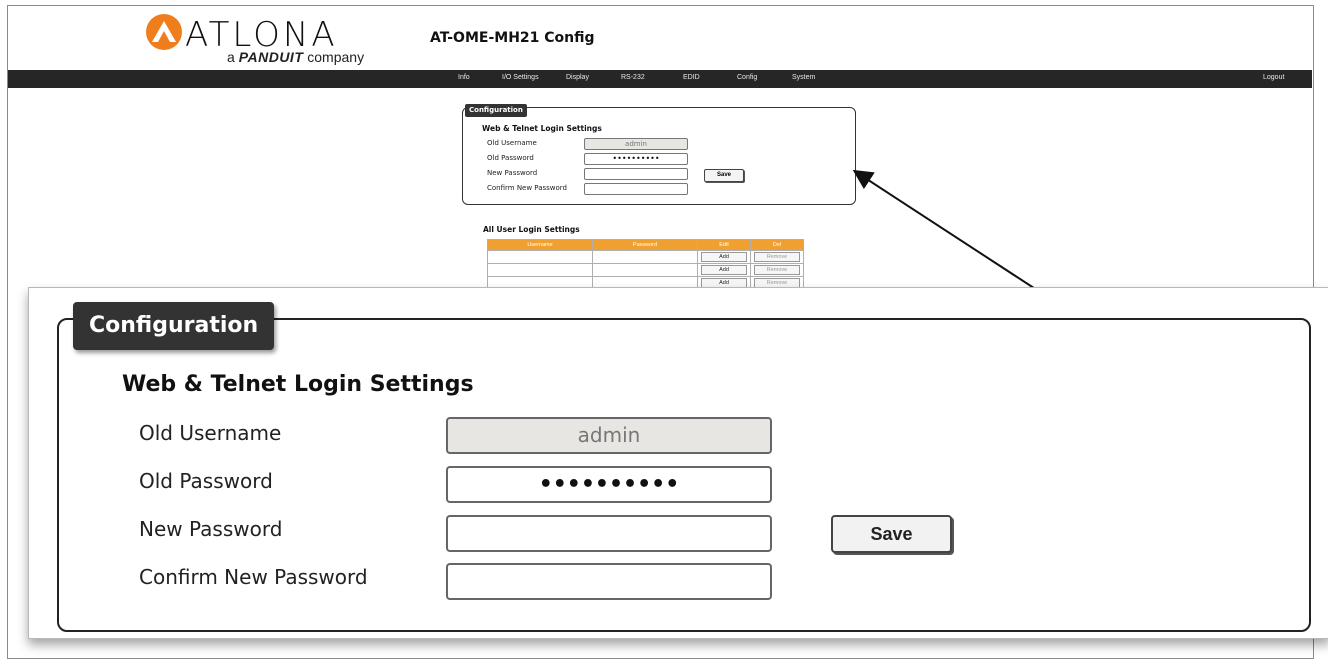 The height and width of the screenshot is (661, 1328). Describe the element at coordinates (520, 77) in the screenshot. I see `nav-io-settings: I/O Settings` at that location.